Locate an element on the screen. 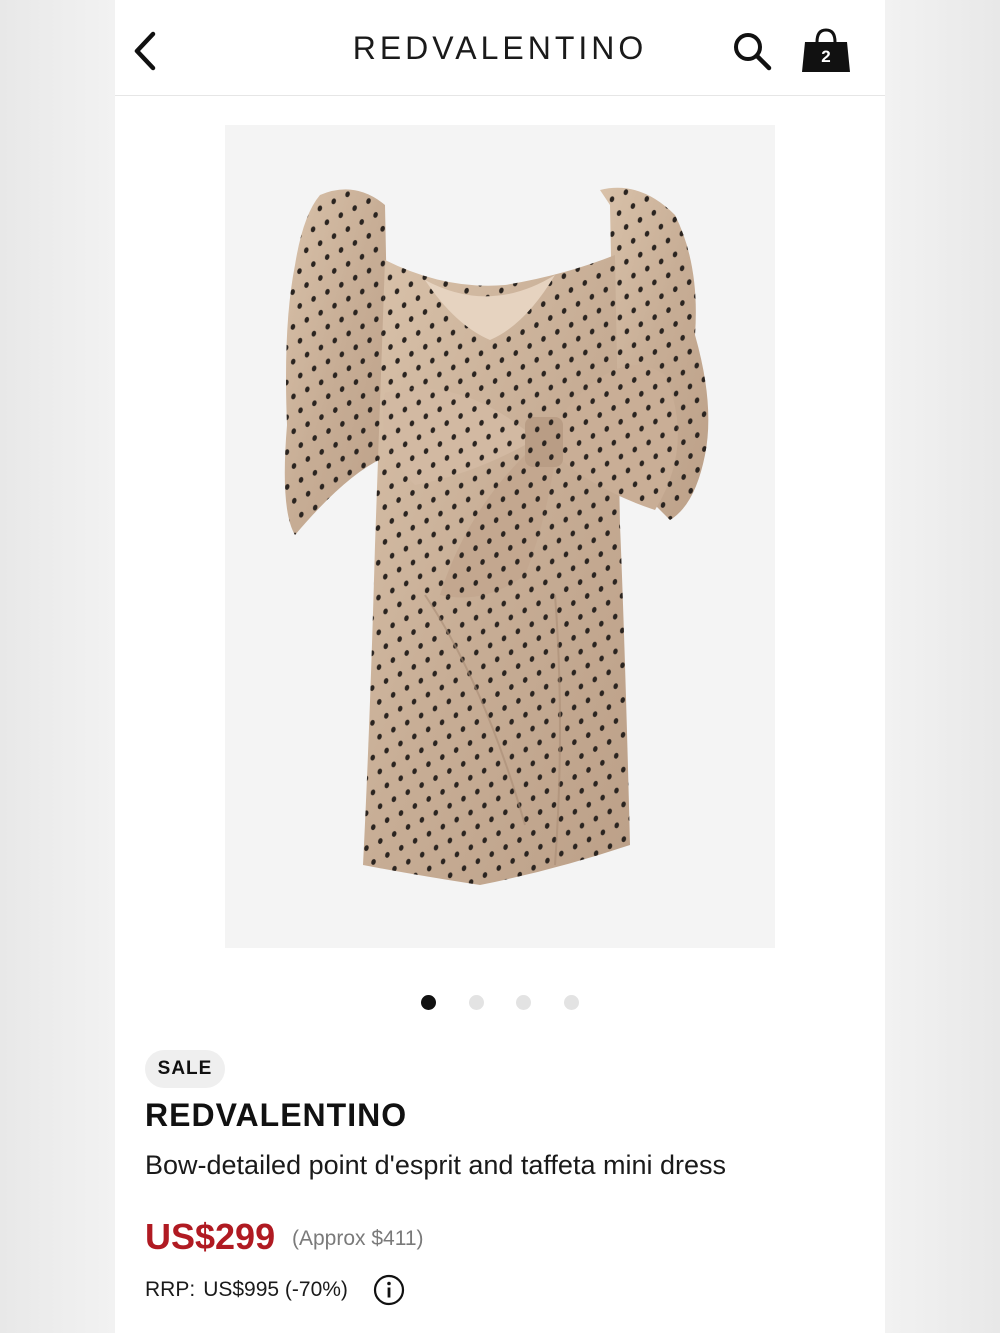 The width and height of the screenshot is (1000, 1333). rrp-value: US$995 (-70%) is located at coordinates (275, 1289).